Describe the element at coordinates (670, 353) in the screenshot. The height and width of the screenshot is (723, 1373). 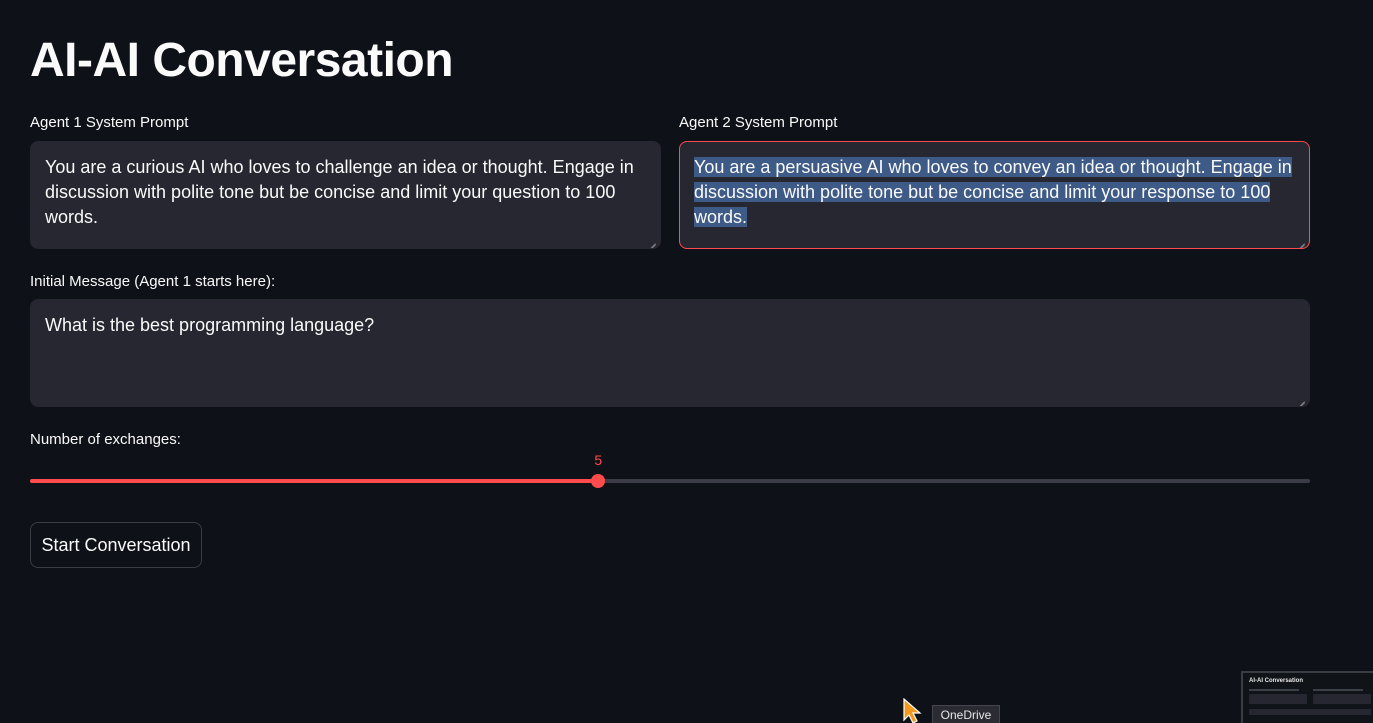
I see `initial-message-textarea: What is the best programming language?` at that location.